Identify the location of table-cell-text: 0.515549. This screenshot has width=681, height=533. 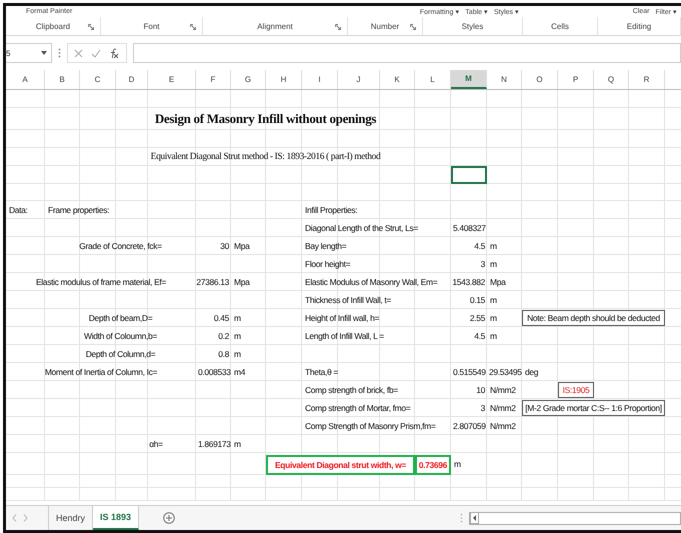
(469, 372).